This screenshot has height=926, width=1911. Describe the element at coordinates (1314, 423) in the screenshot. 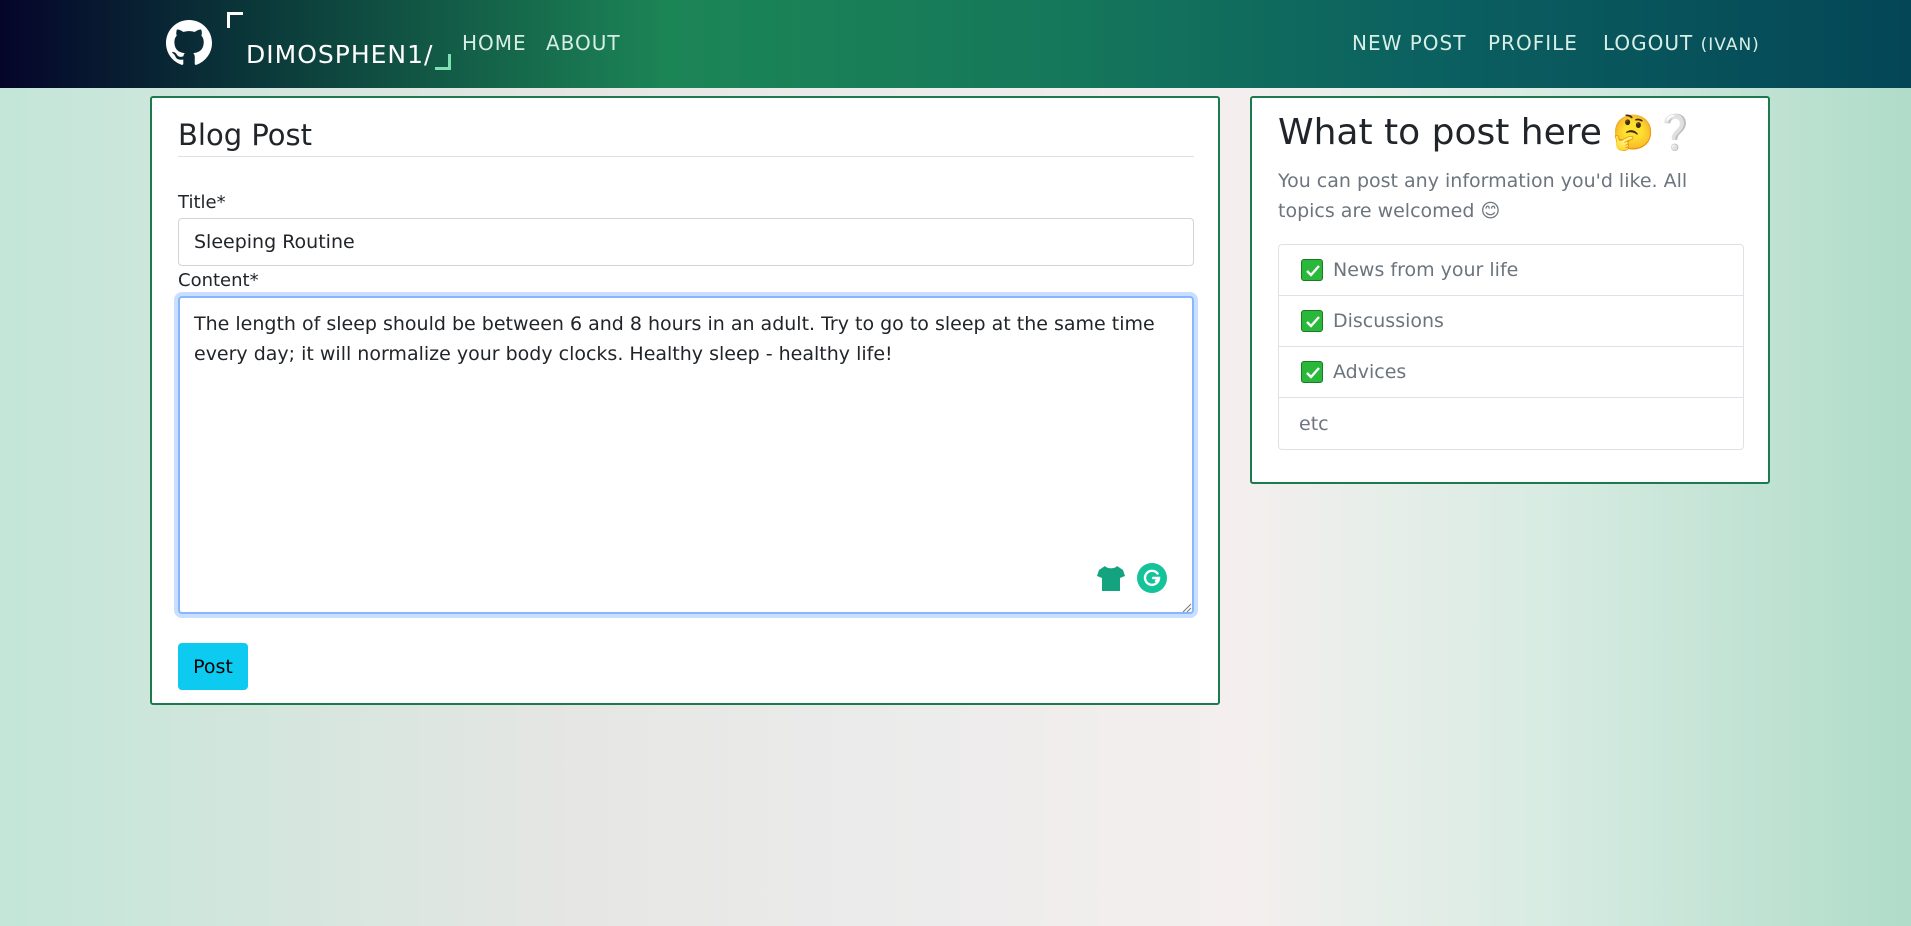

I see `list-item-label: etc` at that location.